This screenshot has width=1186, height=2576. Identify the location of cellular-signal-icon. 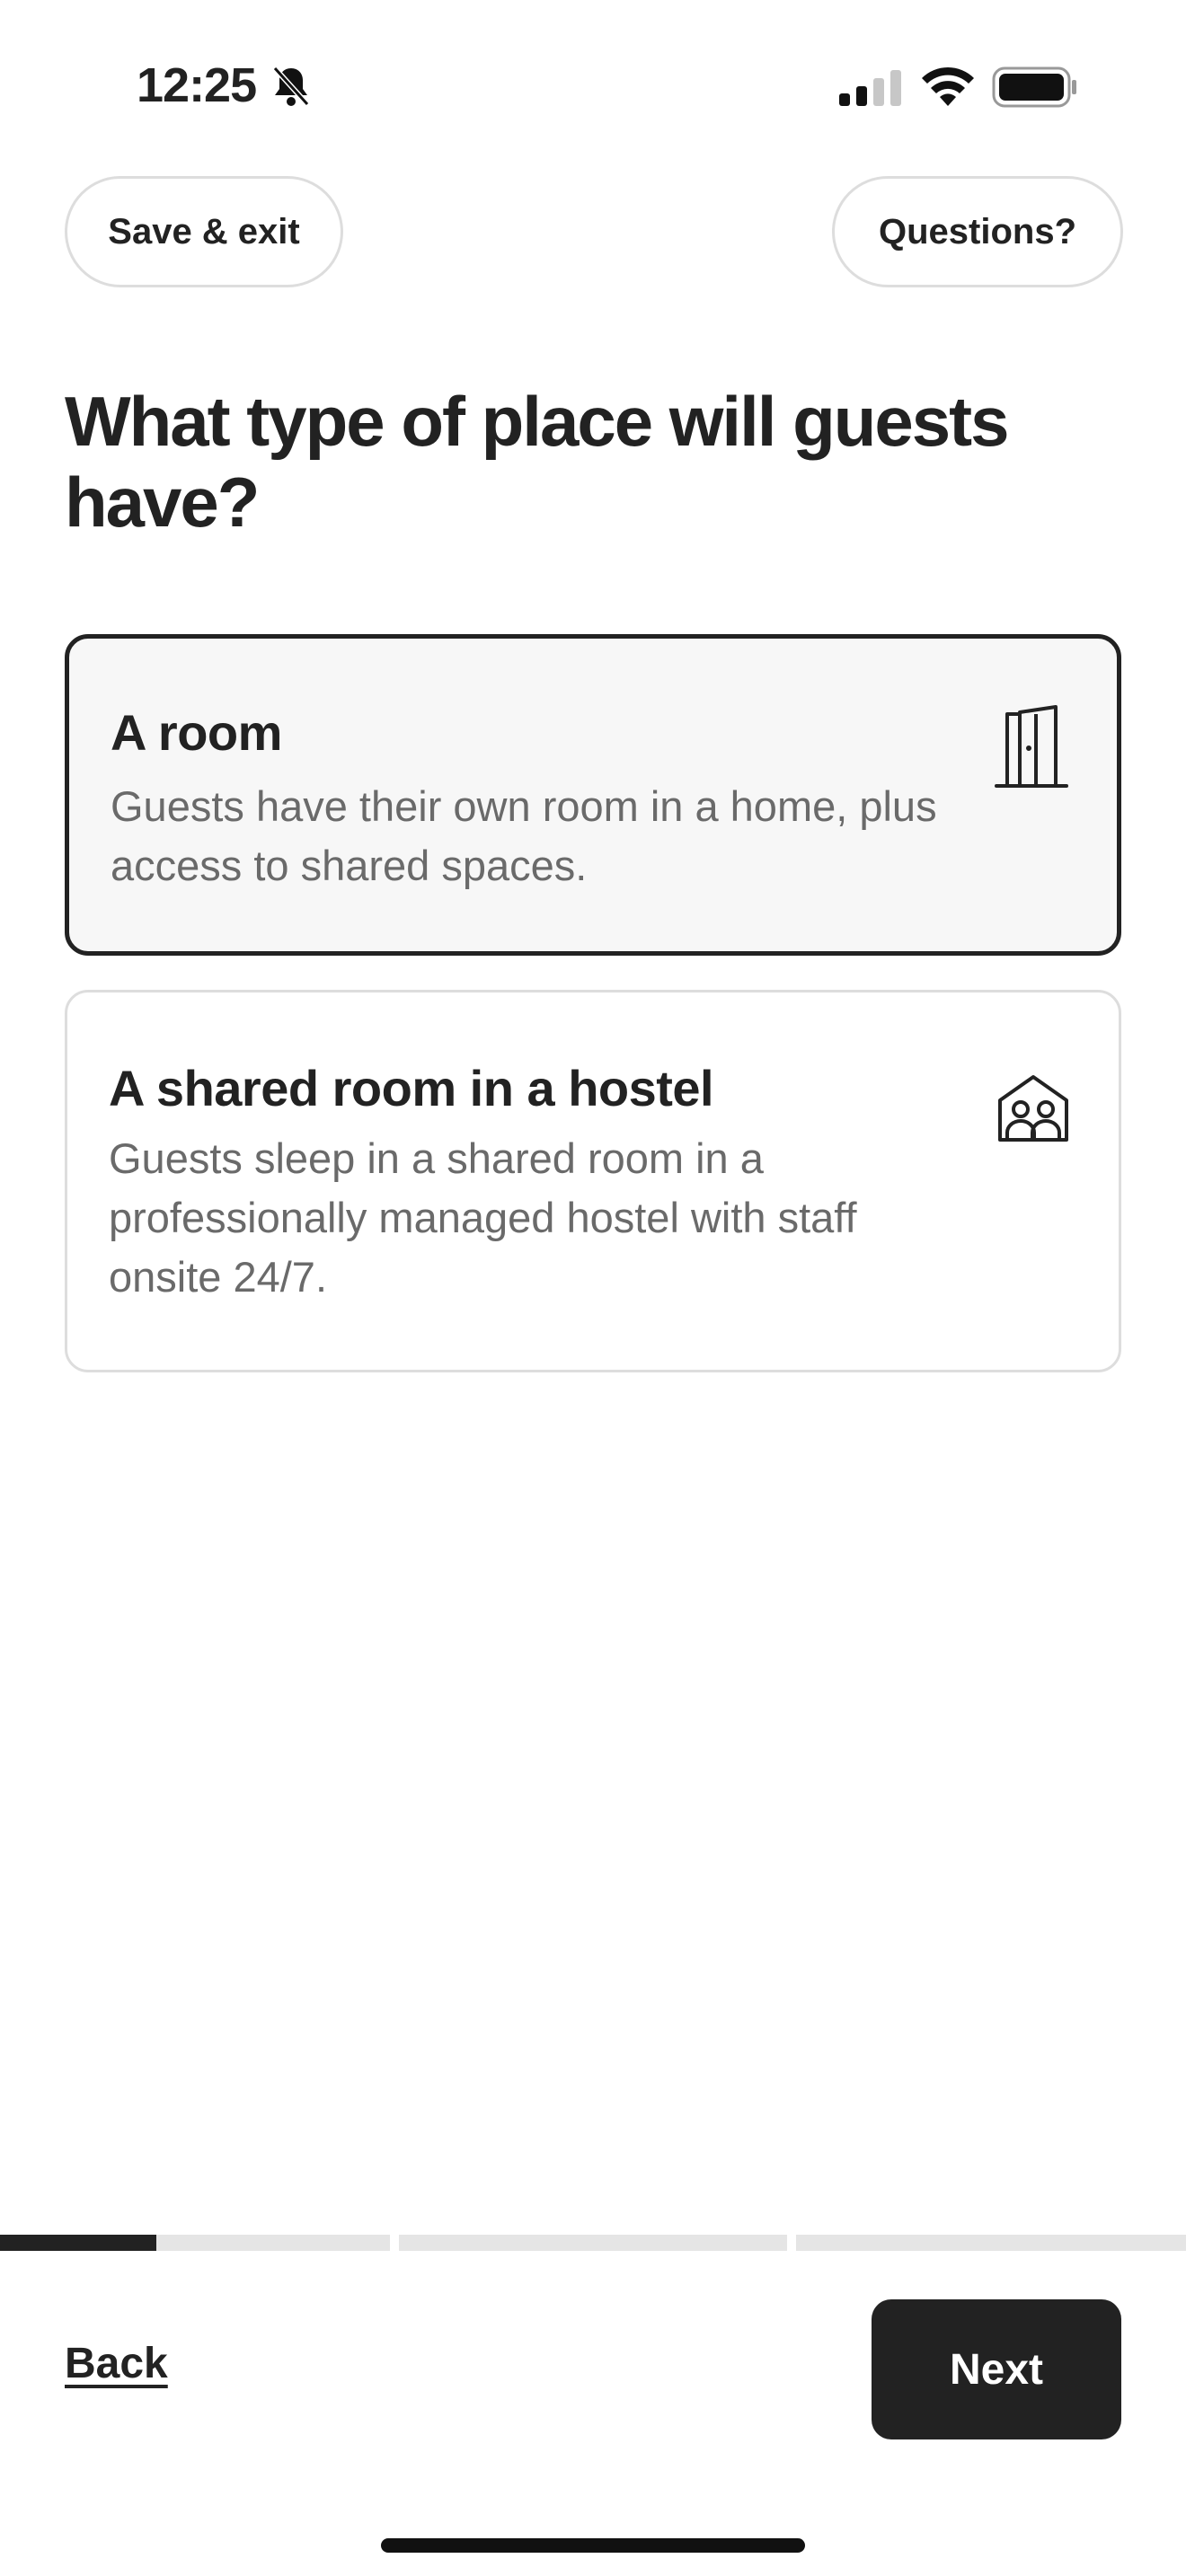
(870, 88).